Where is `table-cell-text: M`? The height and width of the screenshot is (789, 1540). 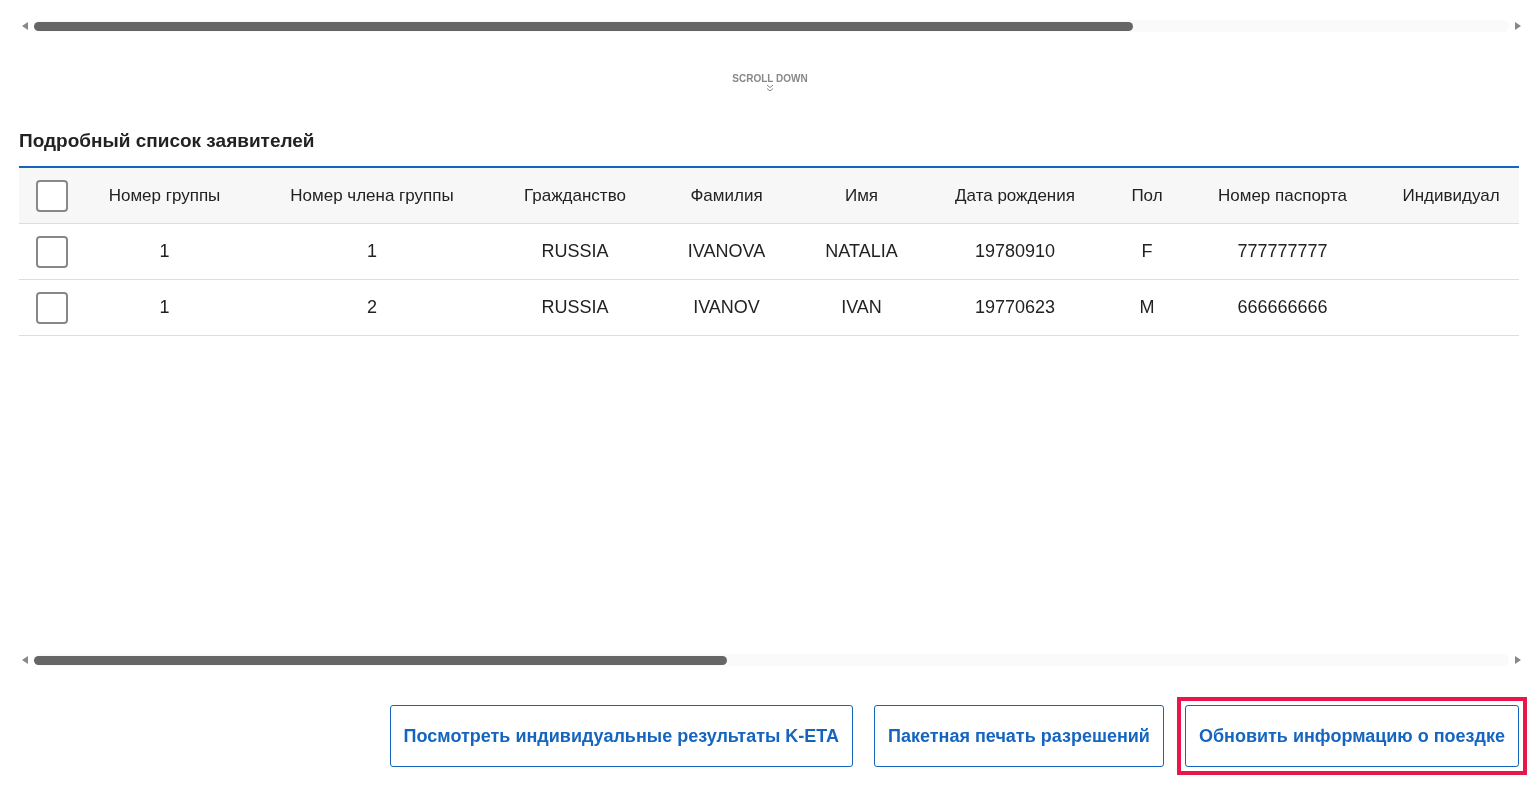
table-cell-text: M is located at coordinates (1147, 307).